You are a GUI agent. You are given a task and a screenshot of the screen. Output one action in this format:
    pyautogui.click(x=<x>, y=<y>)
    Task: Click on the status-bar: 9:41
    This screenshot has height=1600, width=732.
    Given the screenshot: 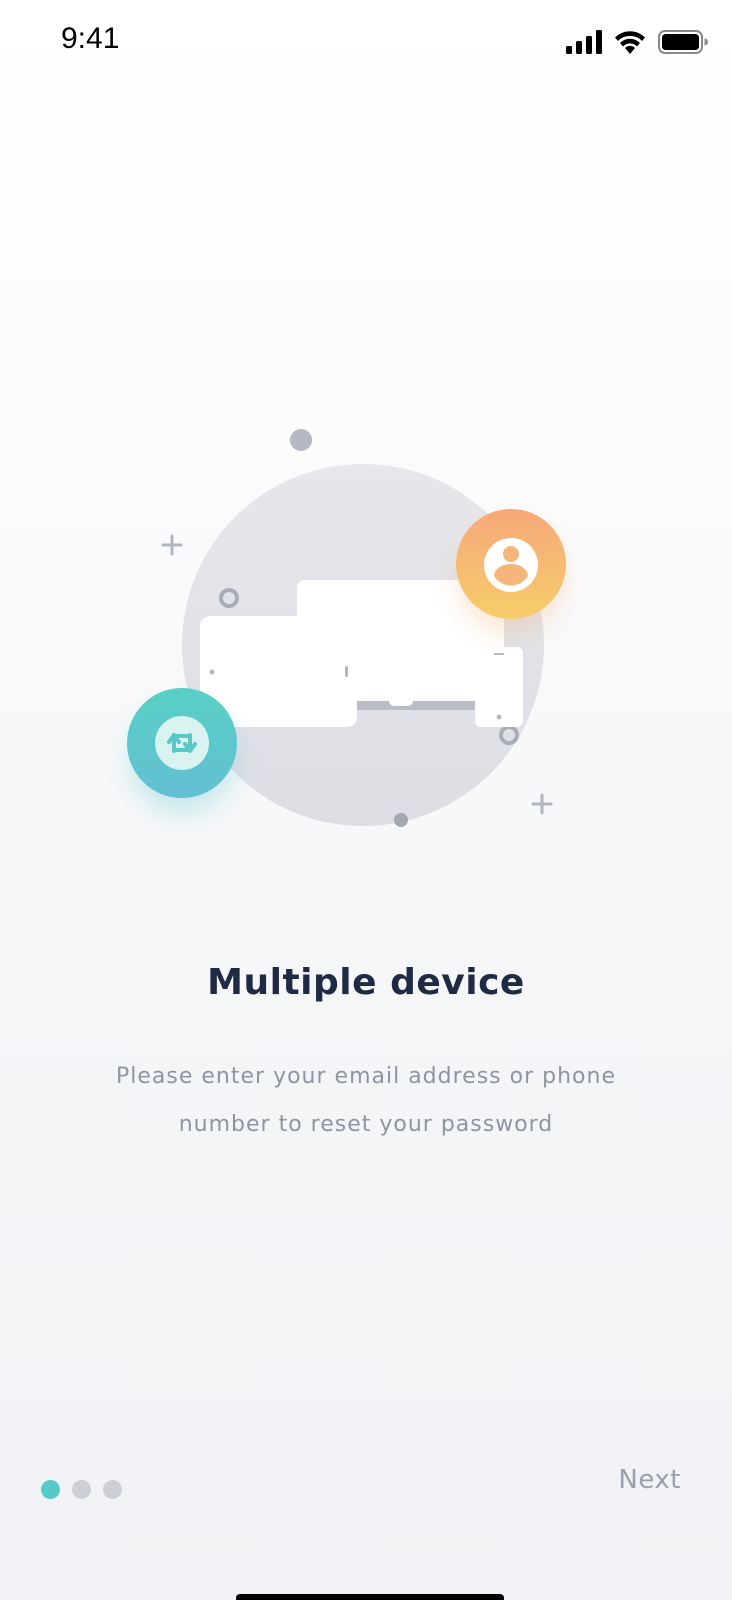 What is the action you would take?
    pyautogui.click(x=366, y=45)
    